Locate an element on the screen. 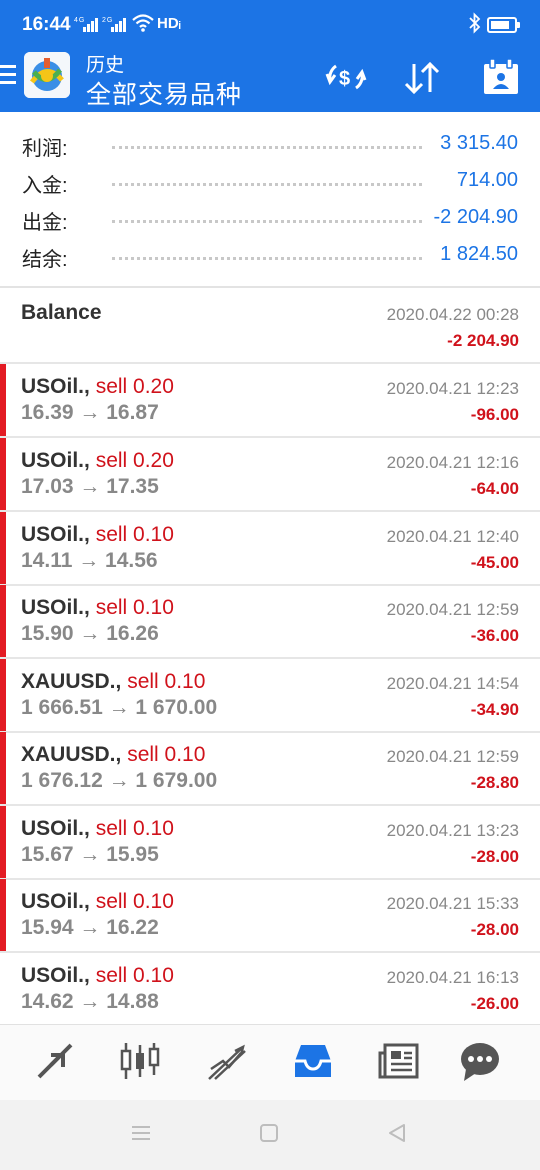 Image resolution: width=540 pixels, height=1170 pixels. summary-value: 1 824.50 is located at coordinates (479, 254).